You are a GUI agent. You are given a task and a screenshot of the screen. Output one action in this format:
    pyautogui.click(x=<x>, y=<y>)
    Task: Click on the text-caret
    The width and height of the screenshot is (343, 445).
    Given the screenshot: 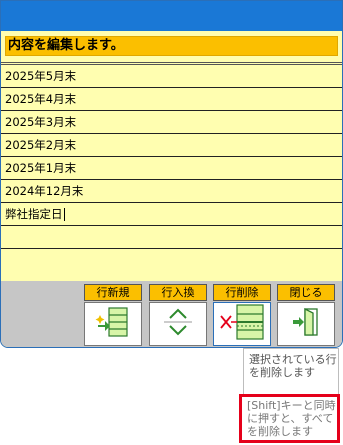 What is the action you would take?
    pyautogui.click(x=64, y=214)
    